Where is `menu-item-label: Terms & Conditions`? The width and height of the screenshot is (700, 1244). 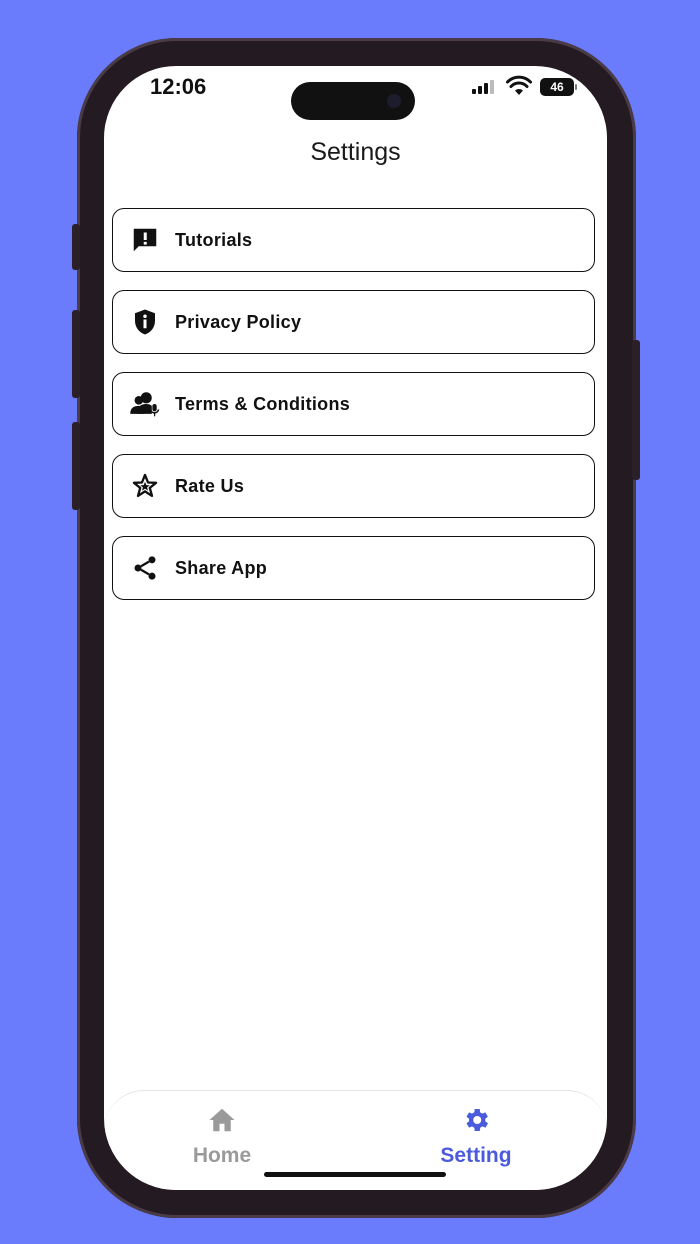
menu-item-label: Terms & Conditions is located at coordinates (263, 403).